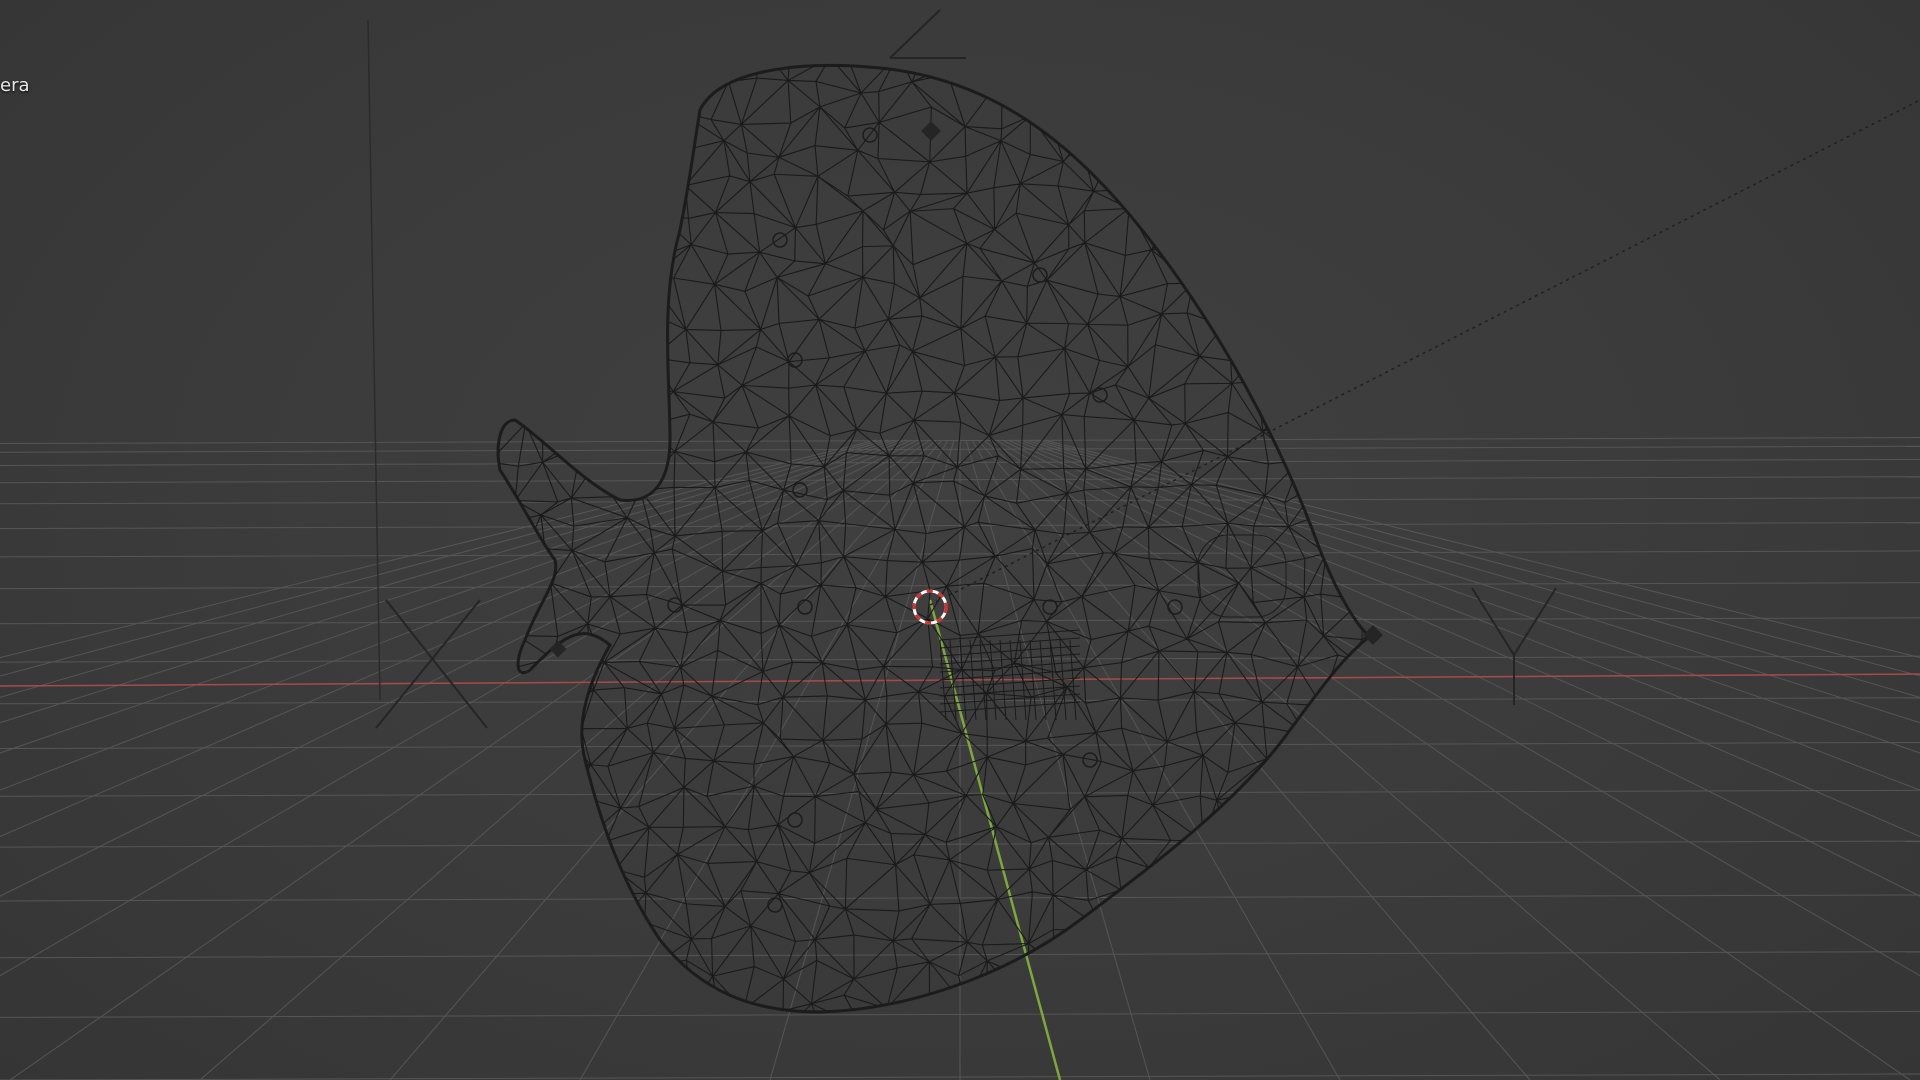 The width and height of the screenshot is (1920, 1080). I want to click on z-empty-letter, so click(927, 34).